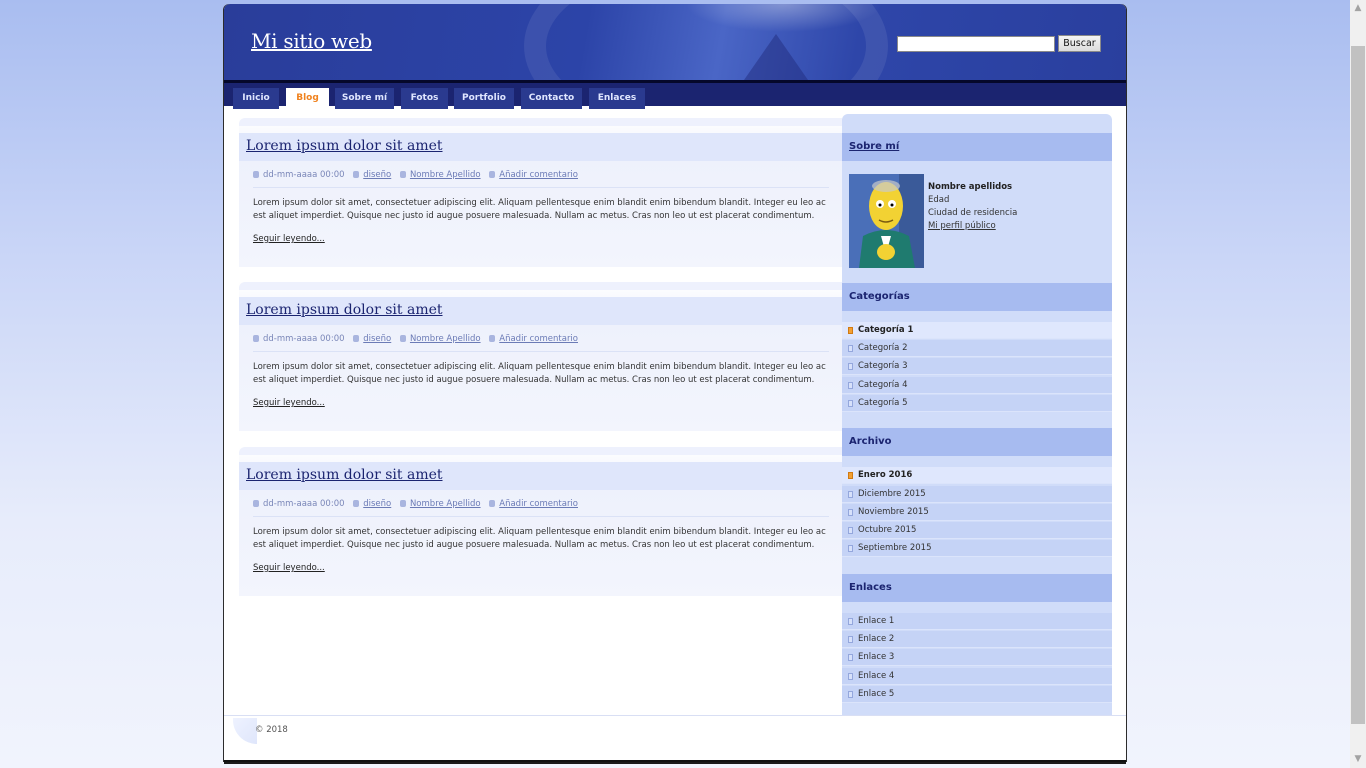 The width and height of the screenshot is (1366, 768). I want to click on nav-item-fotos: Fotos, so click(424, 98).